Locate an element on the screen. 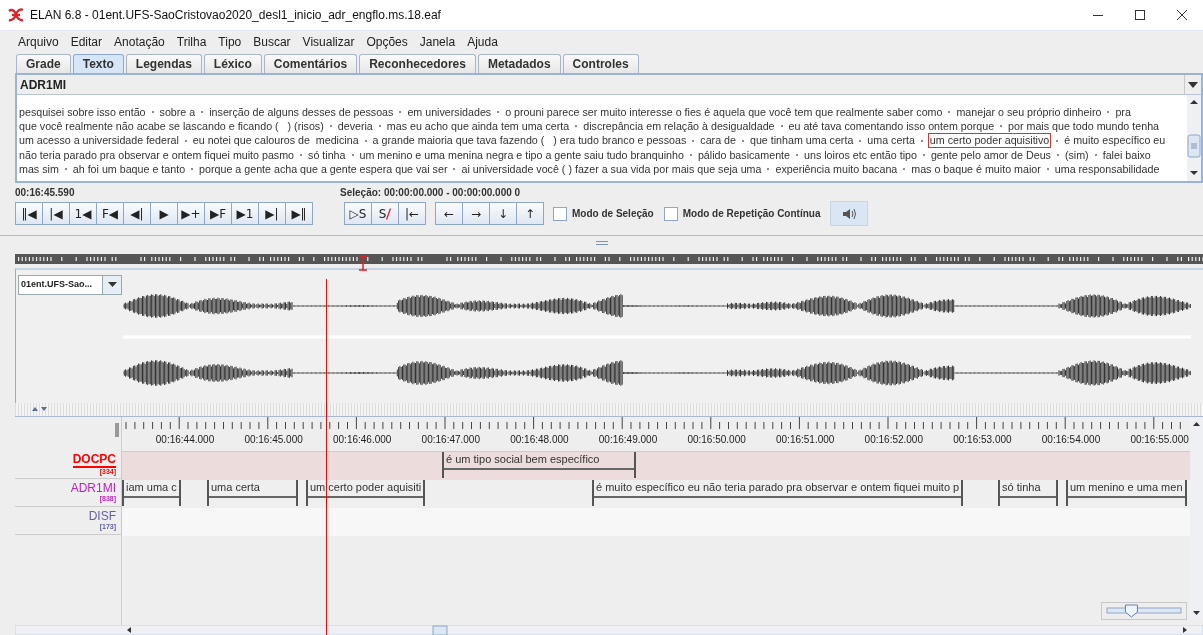 This screenshot has height=635, width=1203. text-segment: por mais que todo mundo tenha is located at coordinates (1084, 126).